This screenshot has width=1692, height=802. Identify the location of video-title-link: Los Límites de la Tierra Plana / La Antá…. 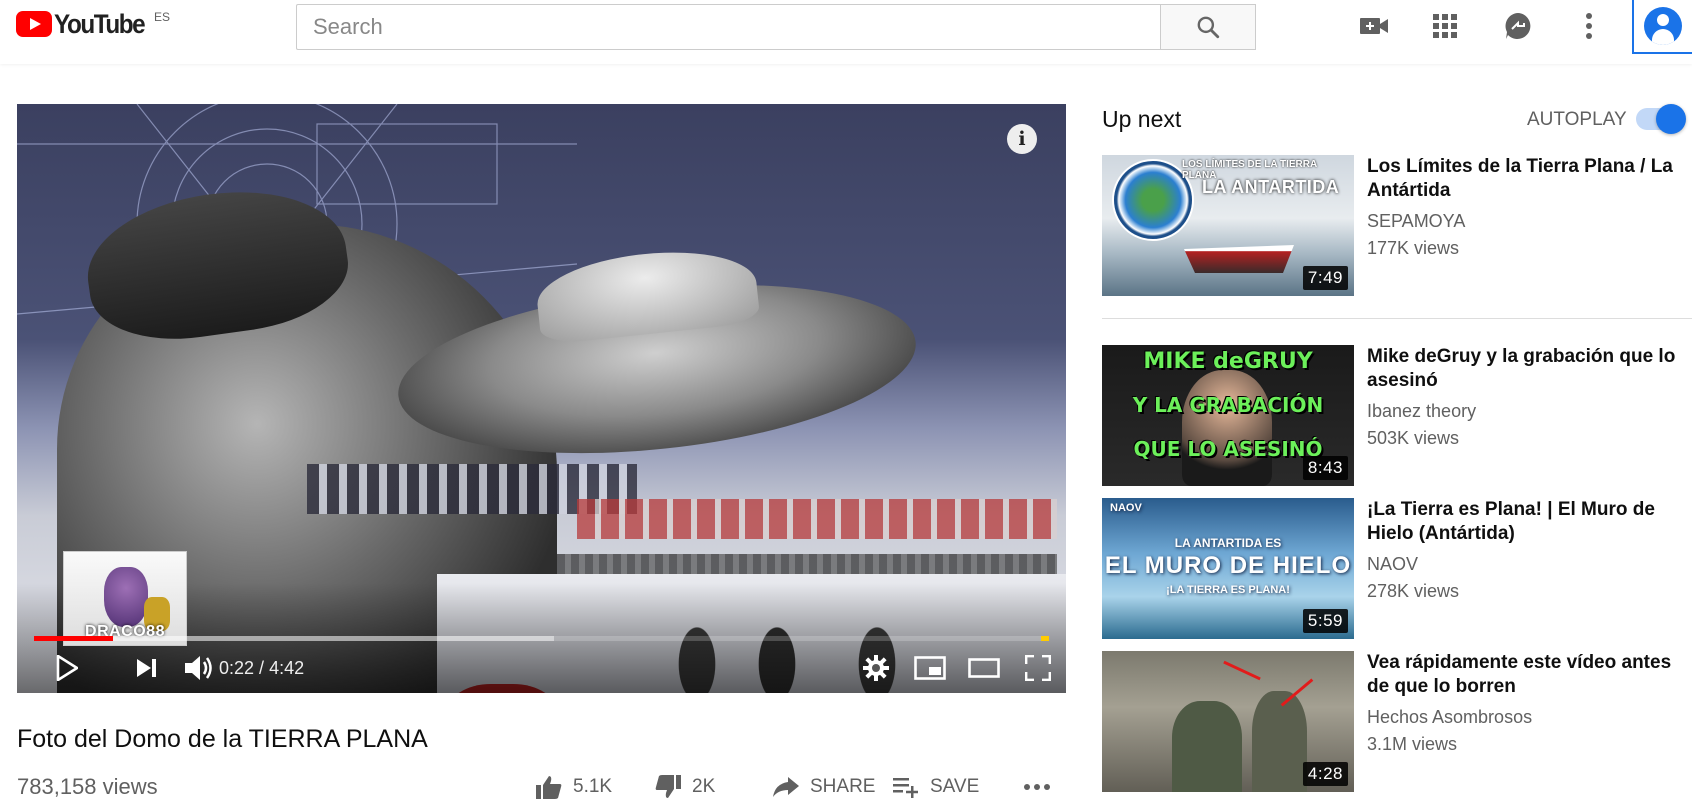
(1527, 179).